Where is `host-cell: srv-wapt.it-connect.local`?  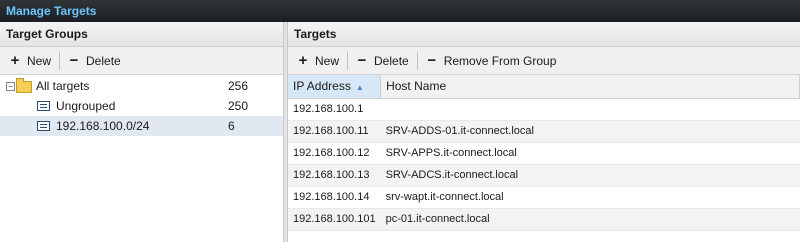 host-cell: srv-wapt.it-connect.local is located at coordinates (590, 197).